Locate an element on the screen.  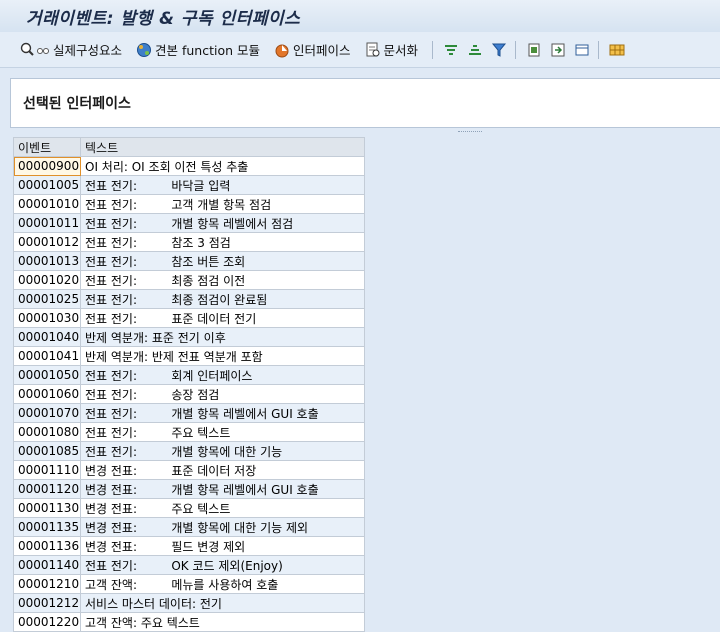
actual-components-label: 실제구성요소 is located at coordinates (88, 50).